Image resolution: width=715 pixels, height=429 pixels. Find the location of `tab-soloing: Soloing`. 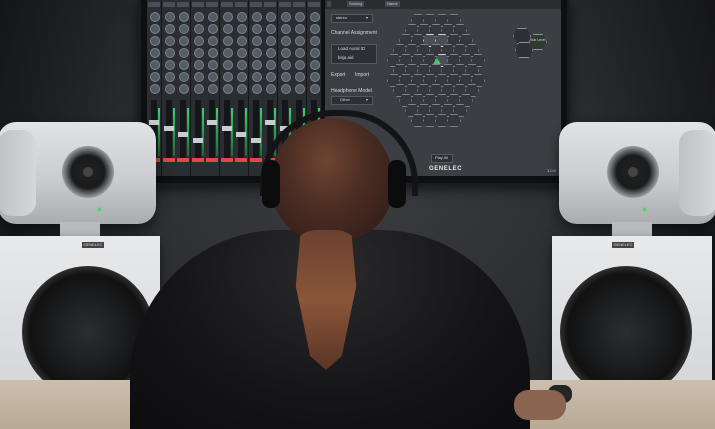

tab-soloing: Soloing is located at coordinates (356, 4).